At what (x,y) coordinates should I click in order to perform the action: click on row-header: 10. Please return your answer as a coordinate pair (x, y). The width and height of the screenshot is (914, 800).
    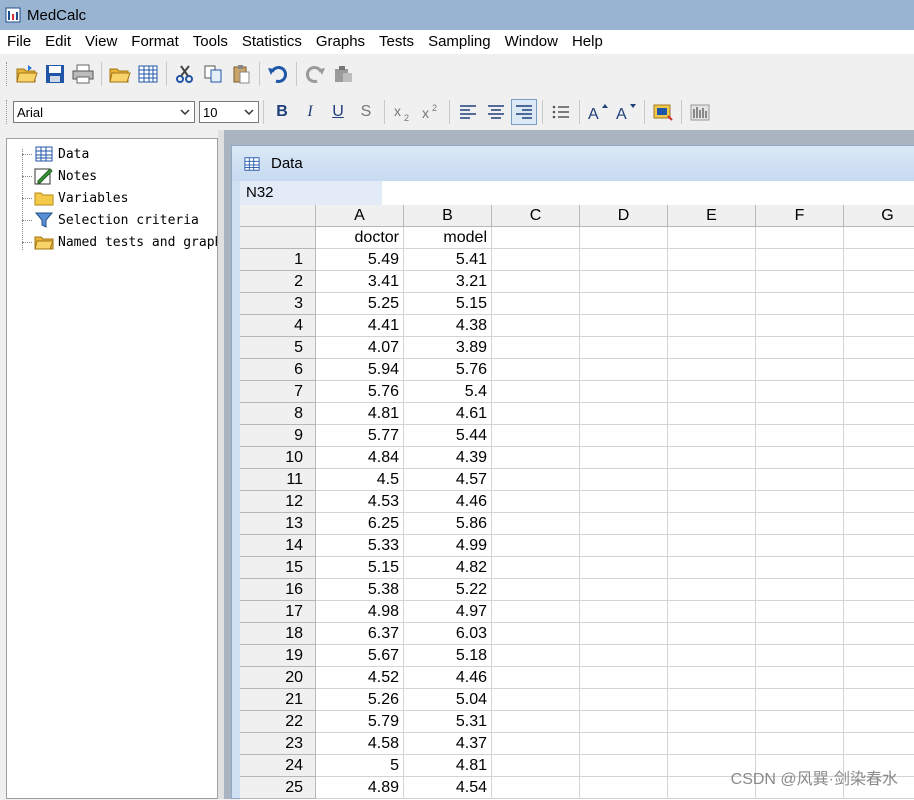
    Looking at the image, I should click on (278, 458).